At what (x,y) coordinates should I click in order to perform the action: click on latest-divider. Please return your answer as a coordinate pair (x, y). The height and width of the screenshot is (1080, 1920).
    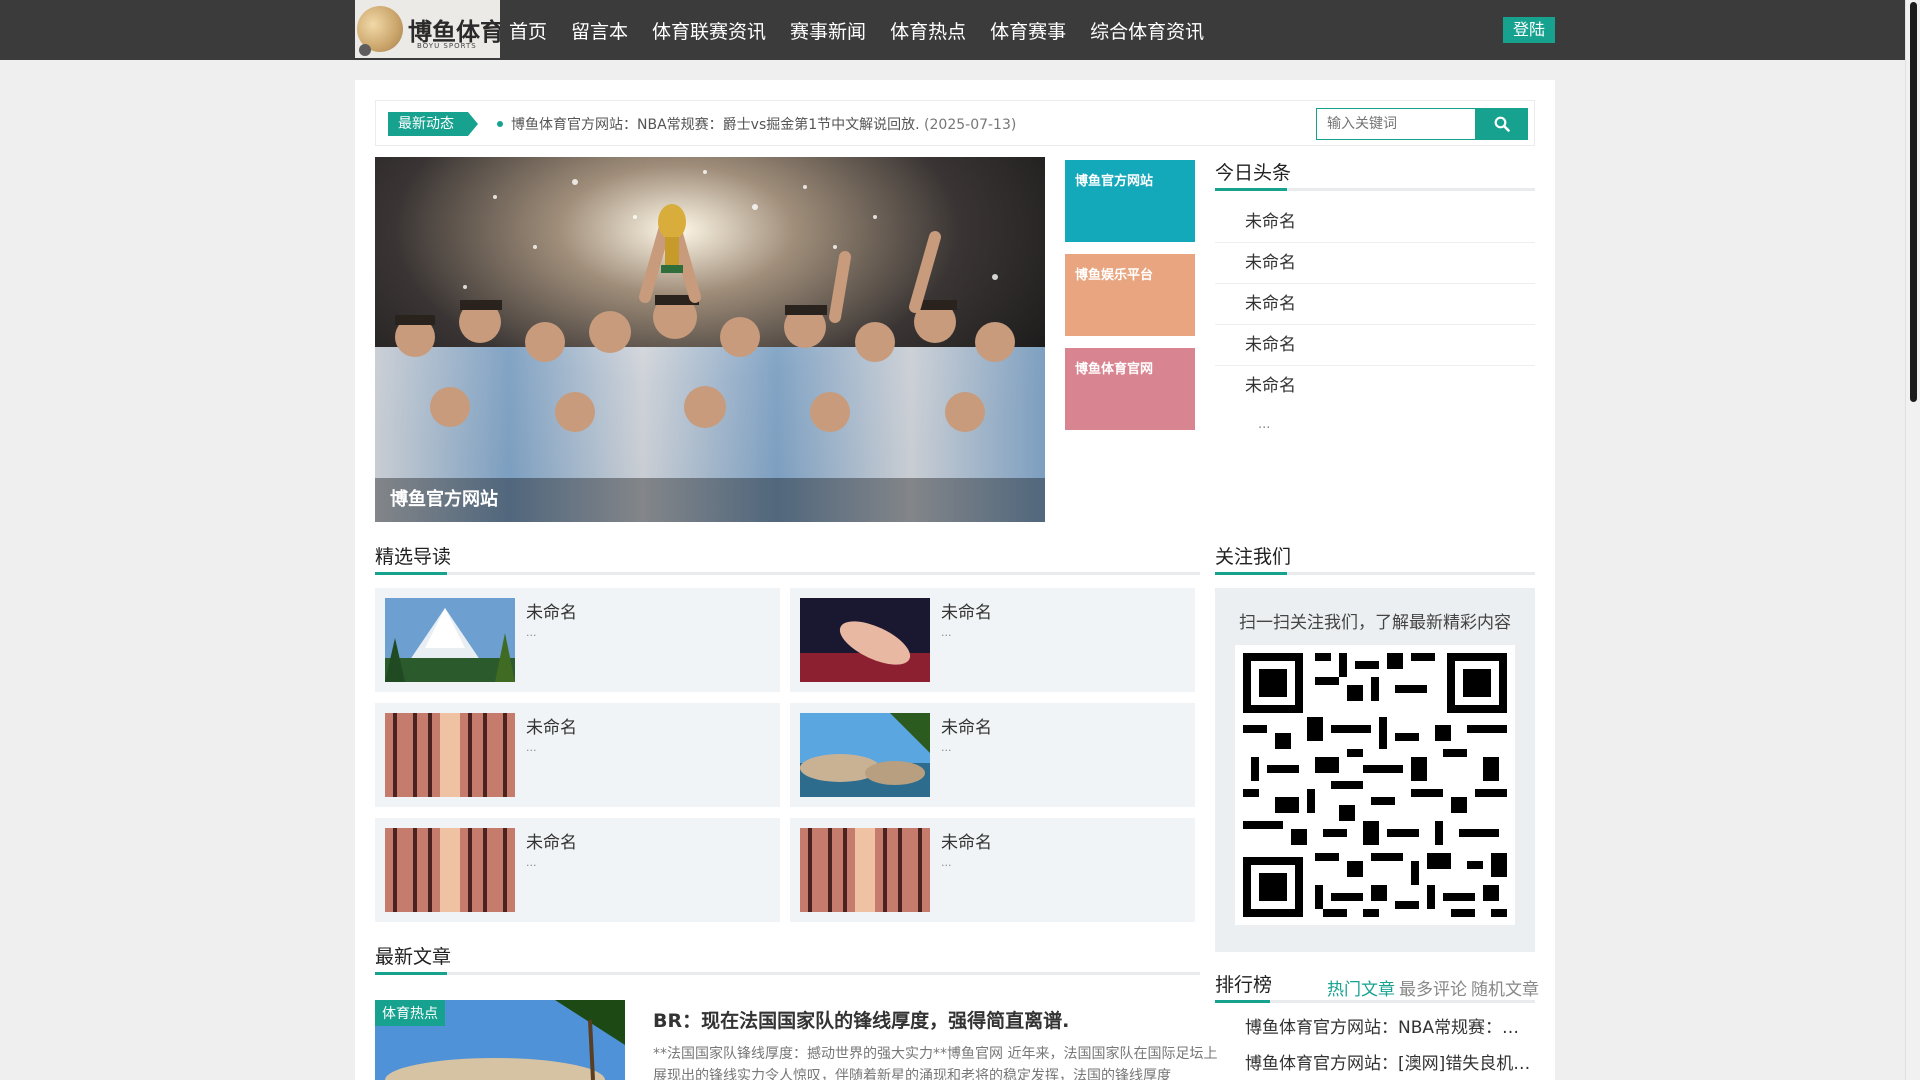
    Looking at the image, I should click on (787, 973).